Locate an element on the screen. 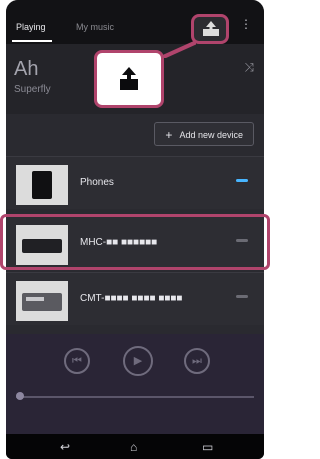 This screenshot has height=459, width=320. device-name: CMT-■■■■ ■■■■ ■■■■ is located at coordinates (131, 298).